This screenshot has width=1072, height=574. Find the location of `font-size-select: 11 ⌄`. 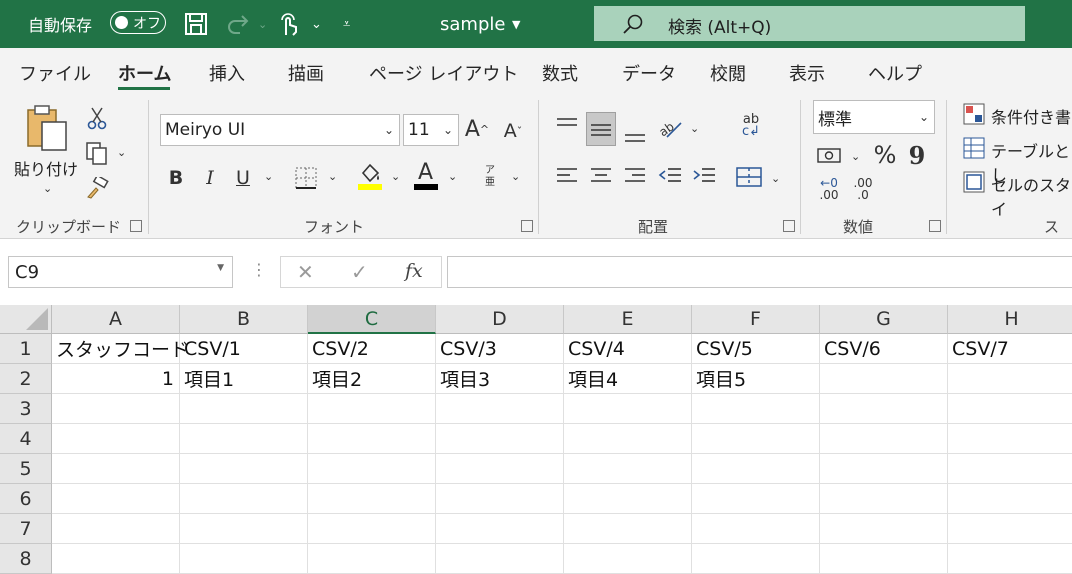

font-size-select: 11 ⌄ is located at coordinates (431, 130).